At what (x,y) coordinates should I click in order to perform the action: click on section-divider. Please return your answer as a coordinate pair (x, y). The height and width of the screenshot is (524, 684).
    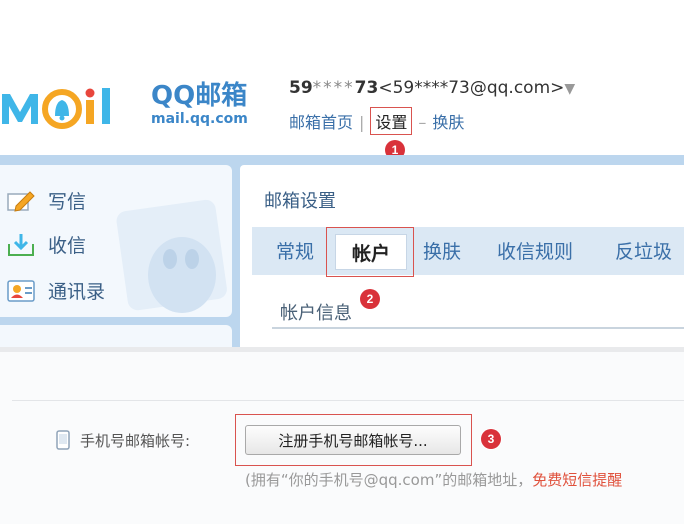
    Looking at the image, I should click on (478, 328).